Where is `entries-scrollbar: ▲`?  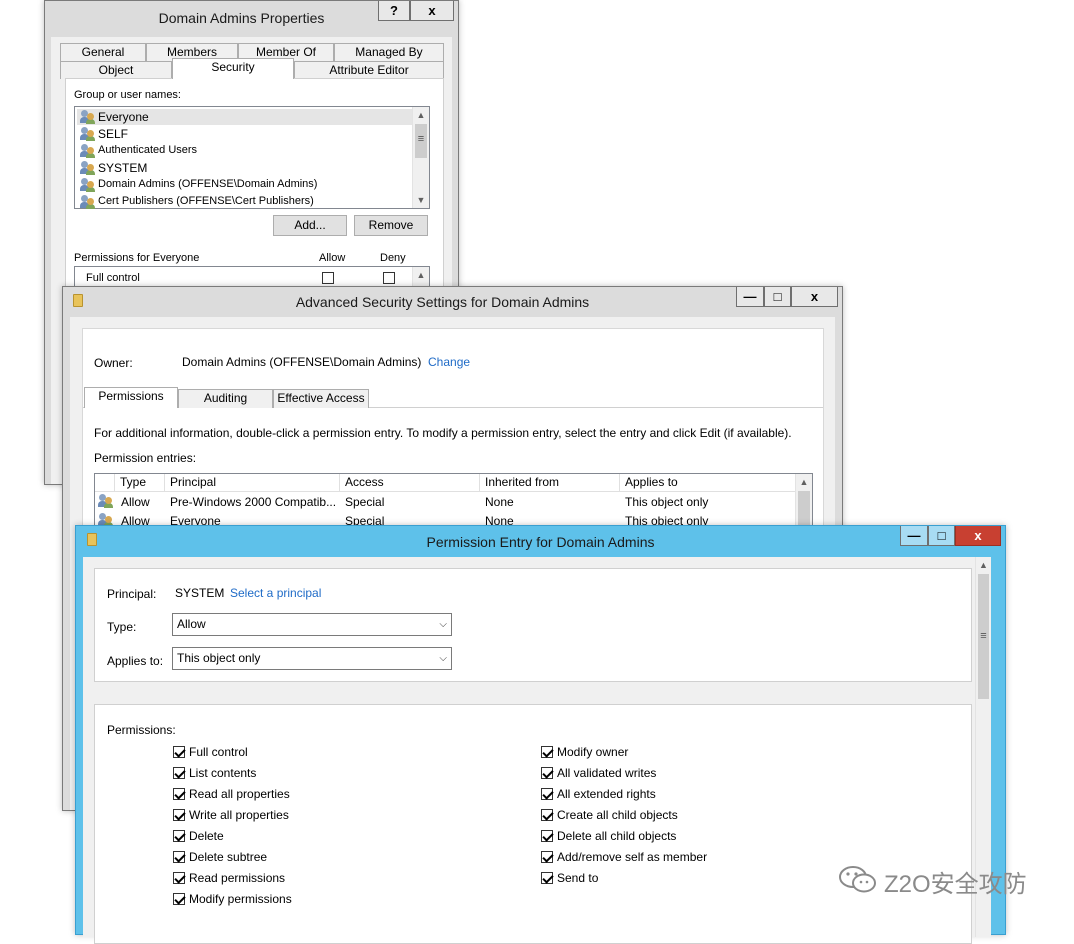 entries-scrollbar: ▲ is located at coordinates (803, 503).